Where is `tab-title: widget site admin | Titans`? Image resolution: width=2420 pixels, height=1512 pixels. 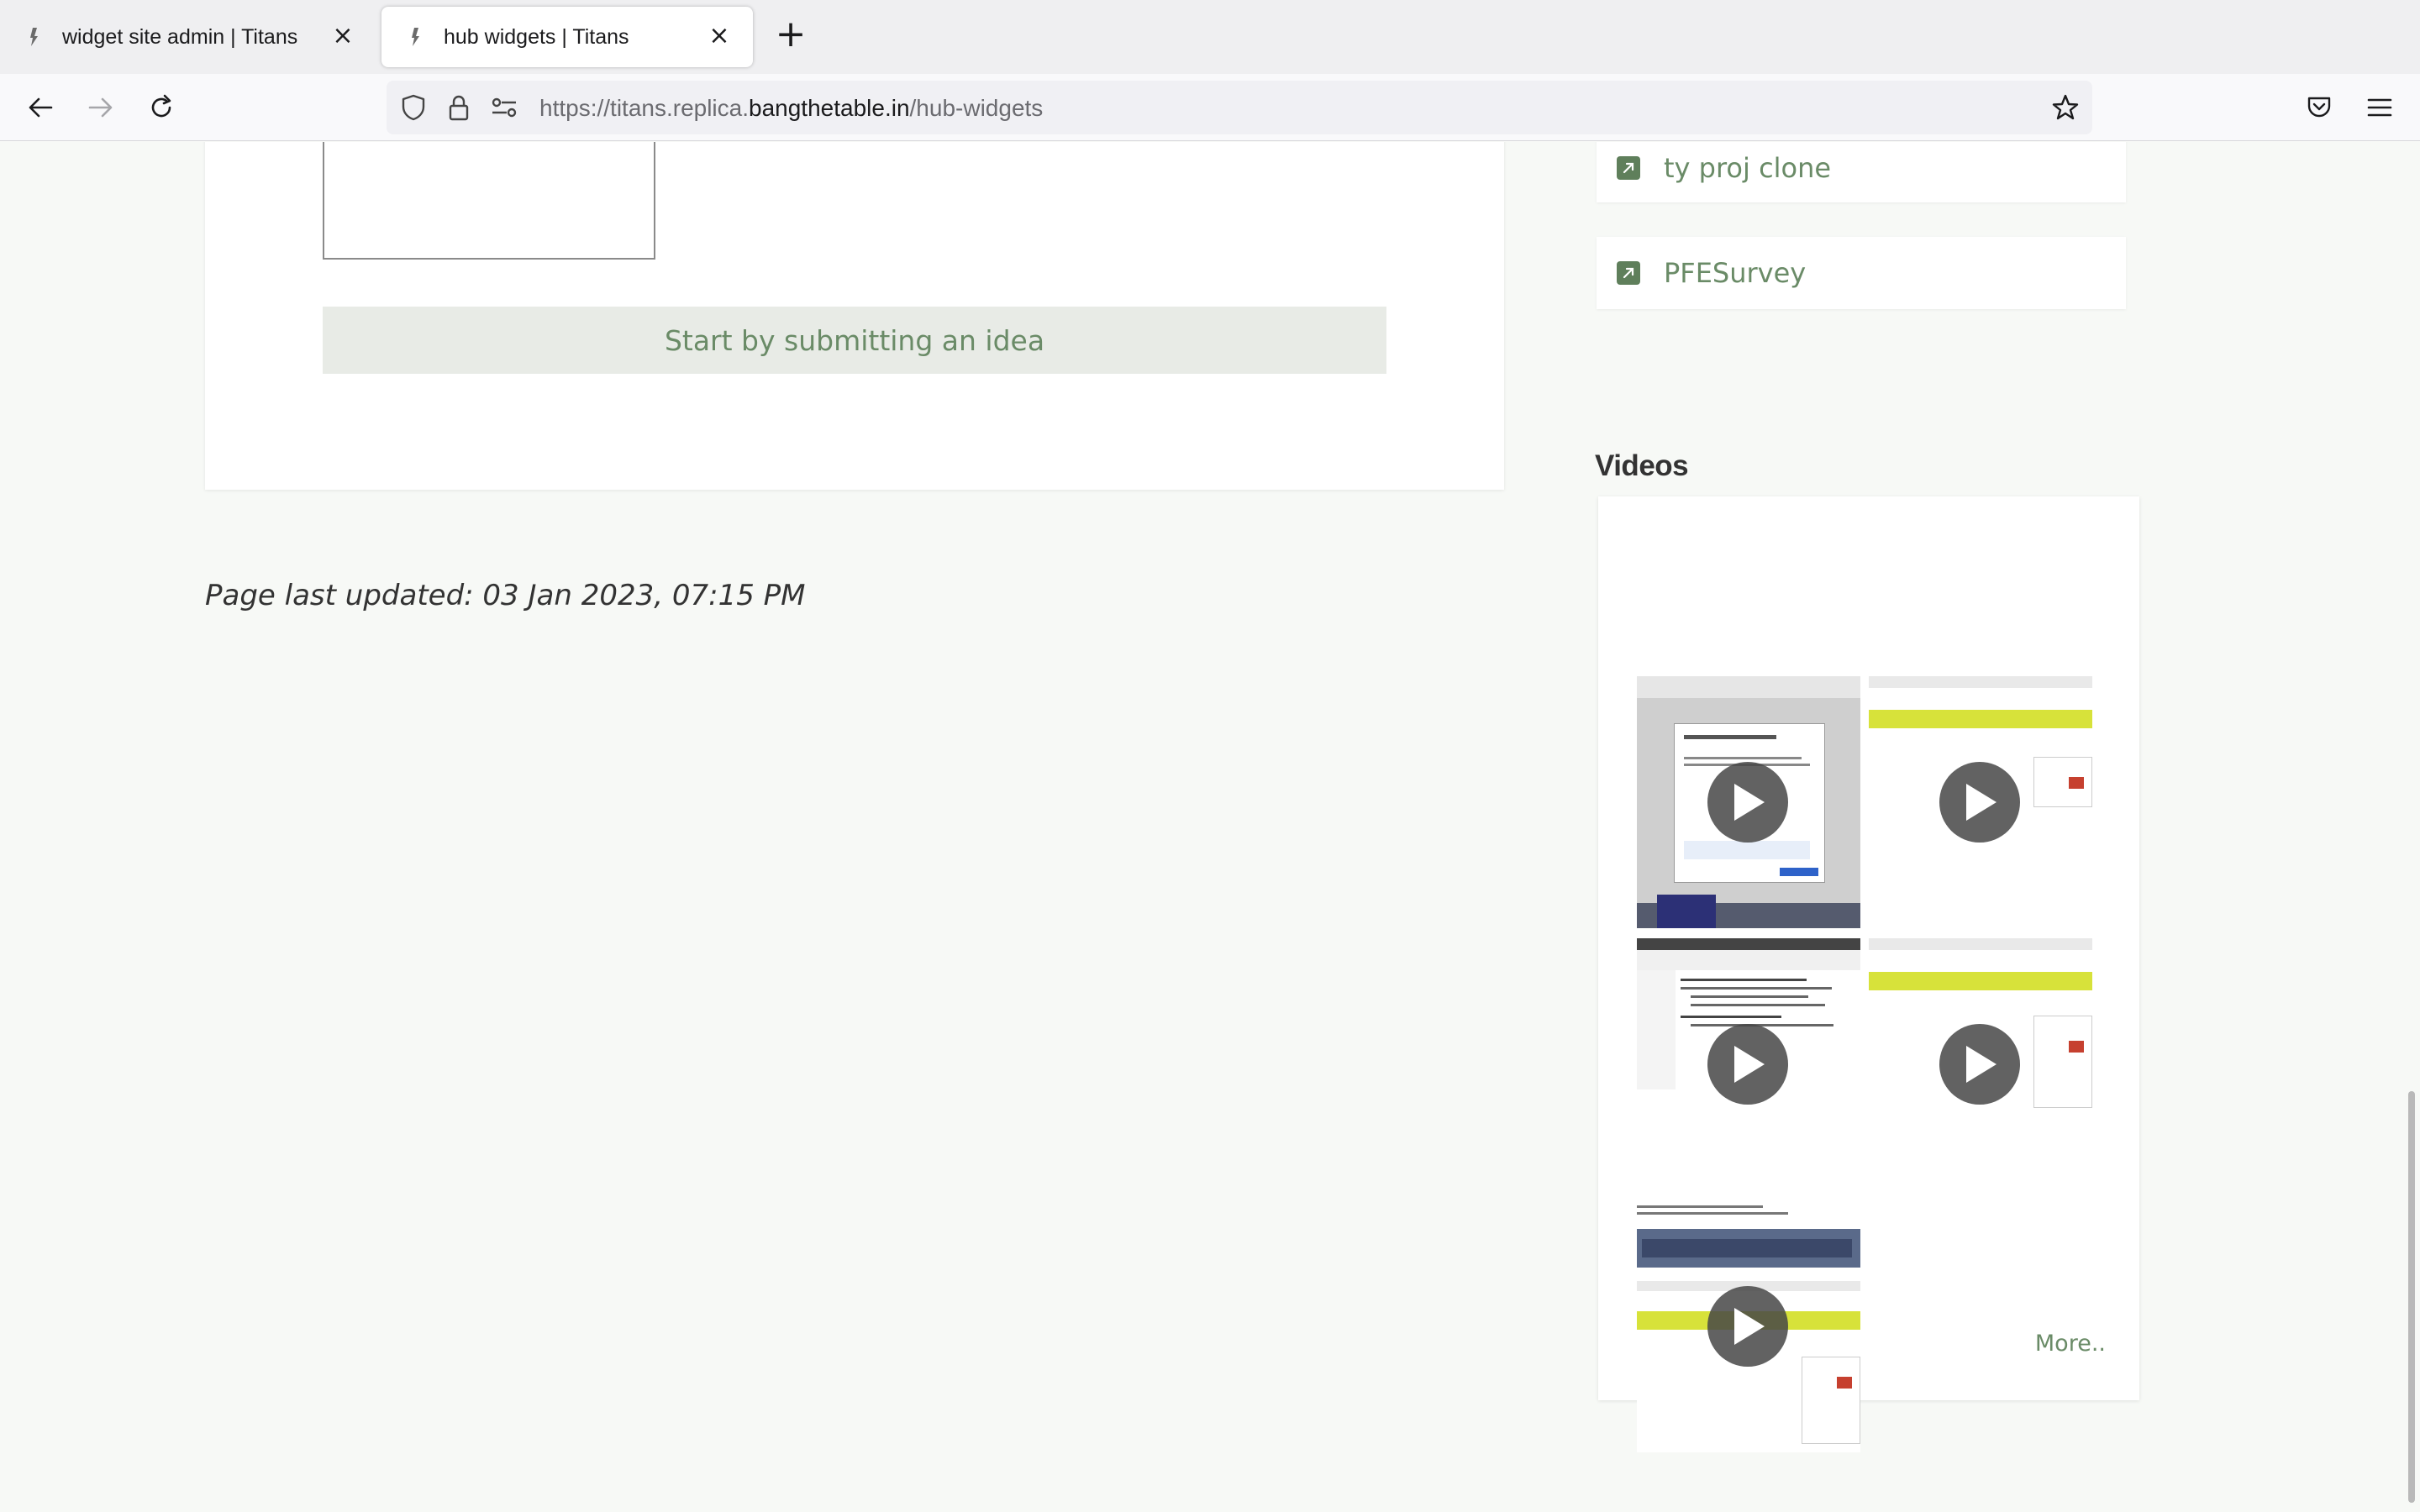 tab-title: widget site admin | Titans is located at coordinates (180, 36).